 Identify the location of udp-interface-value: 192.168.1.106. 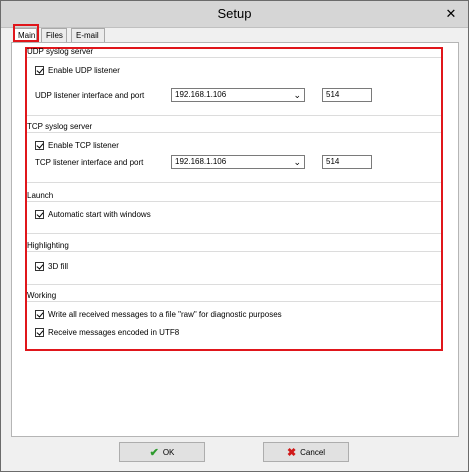
(201, 94).